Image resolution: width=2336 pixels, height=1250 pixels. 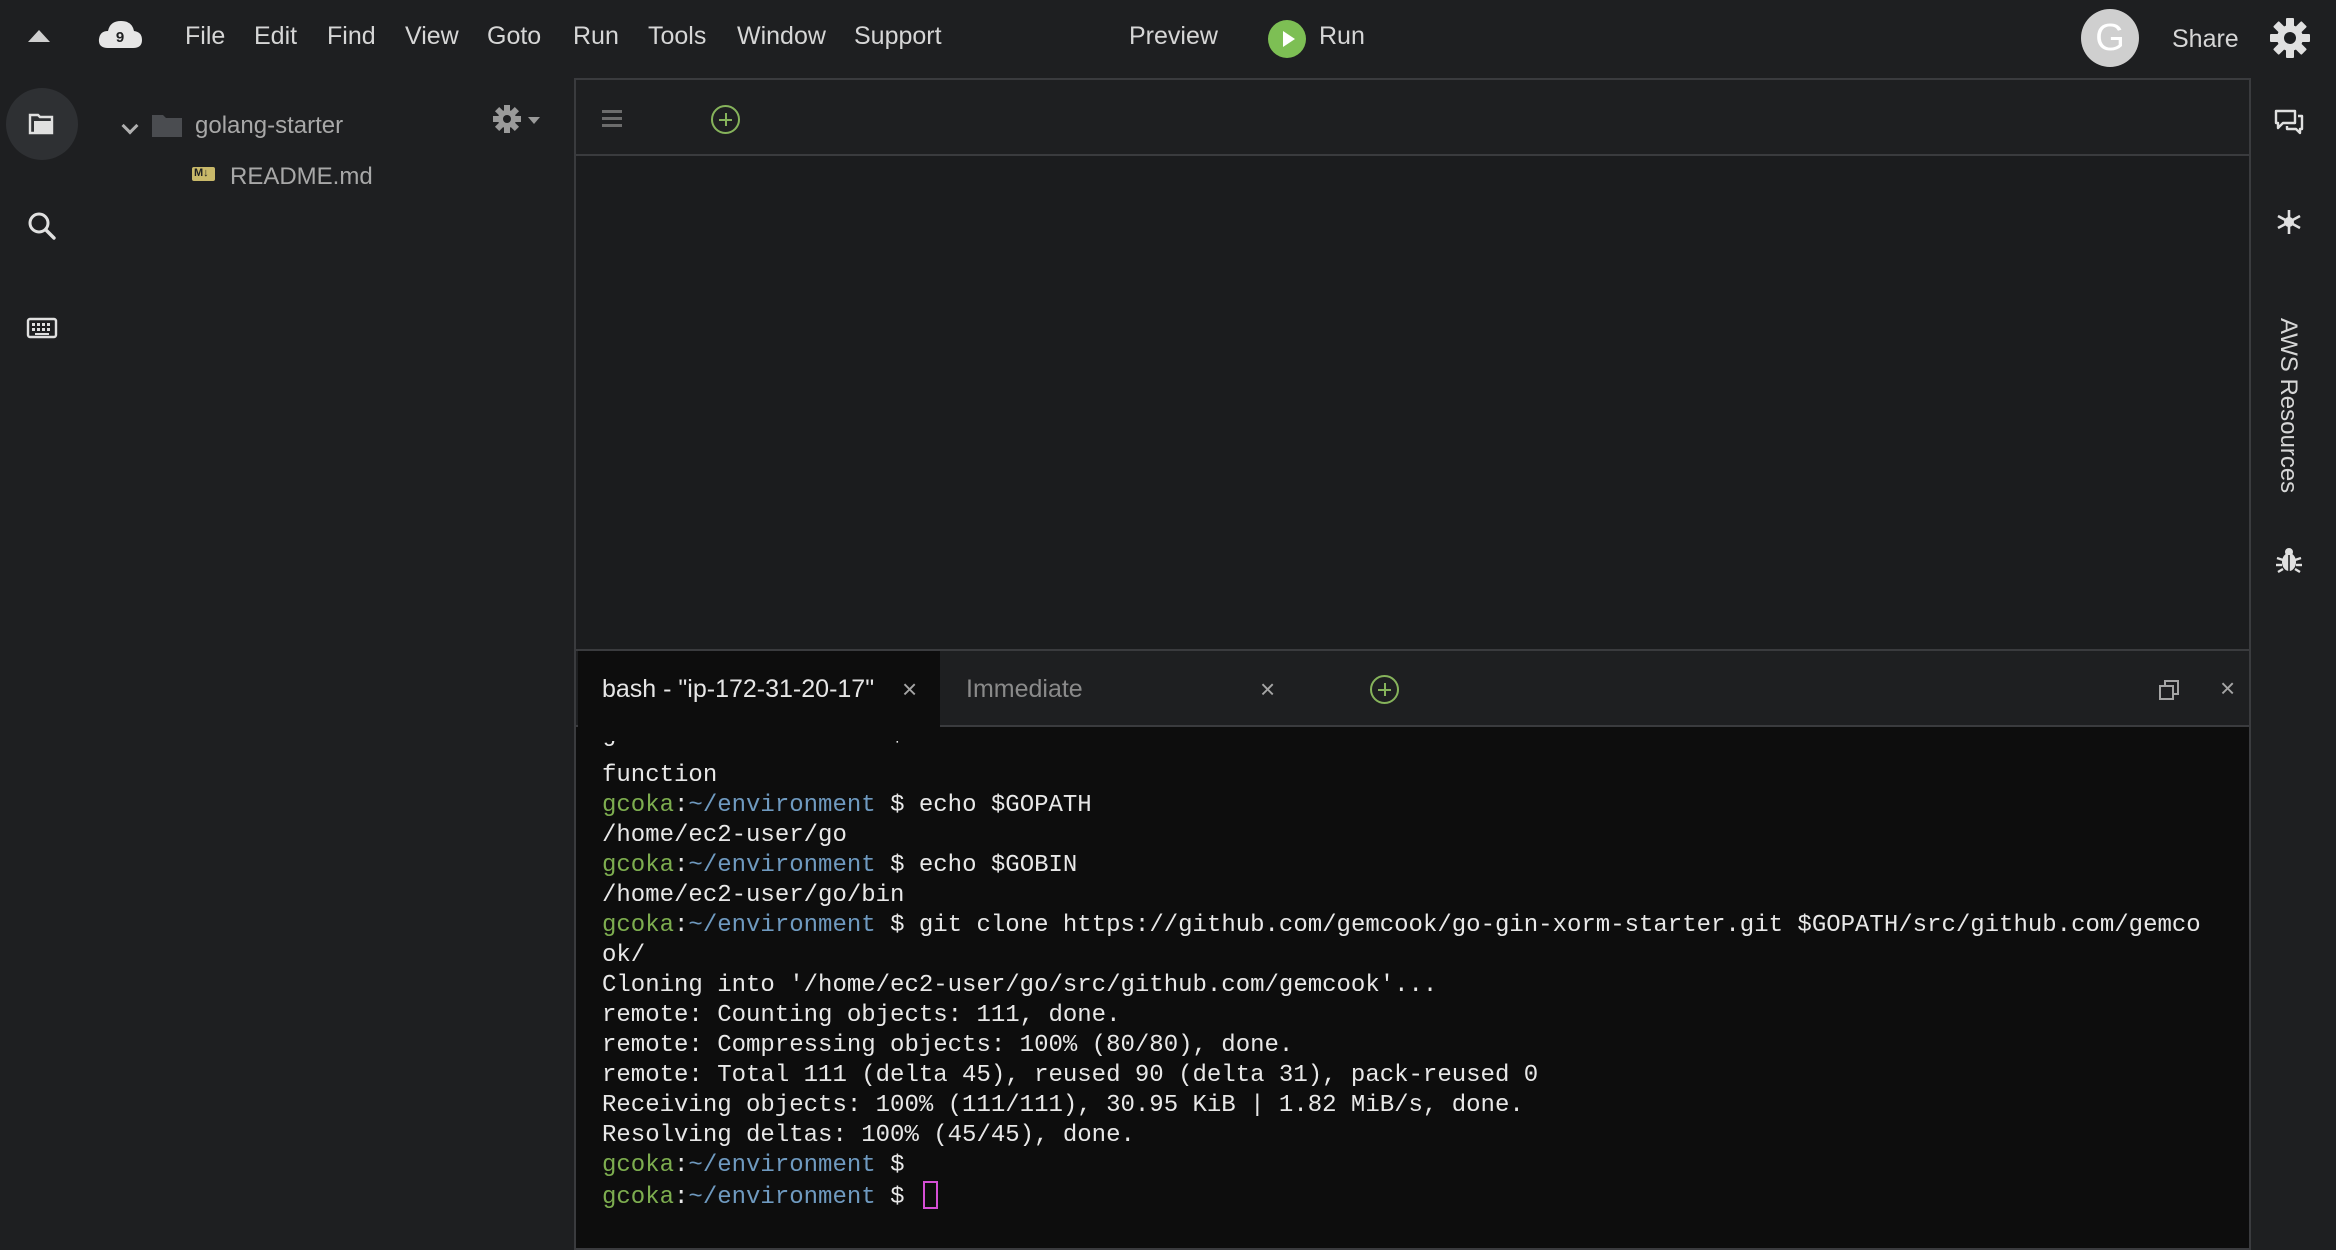 What do you see at coordinates (1005, 805) in the screenshot?
I see `command-text: echo $GOPATH` at bounding box center [1005, 805].